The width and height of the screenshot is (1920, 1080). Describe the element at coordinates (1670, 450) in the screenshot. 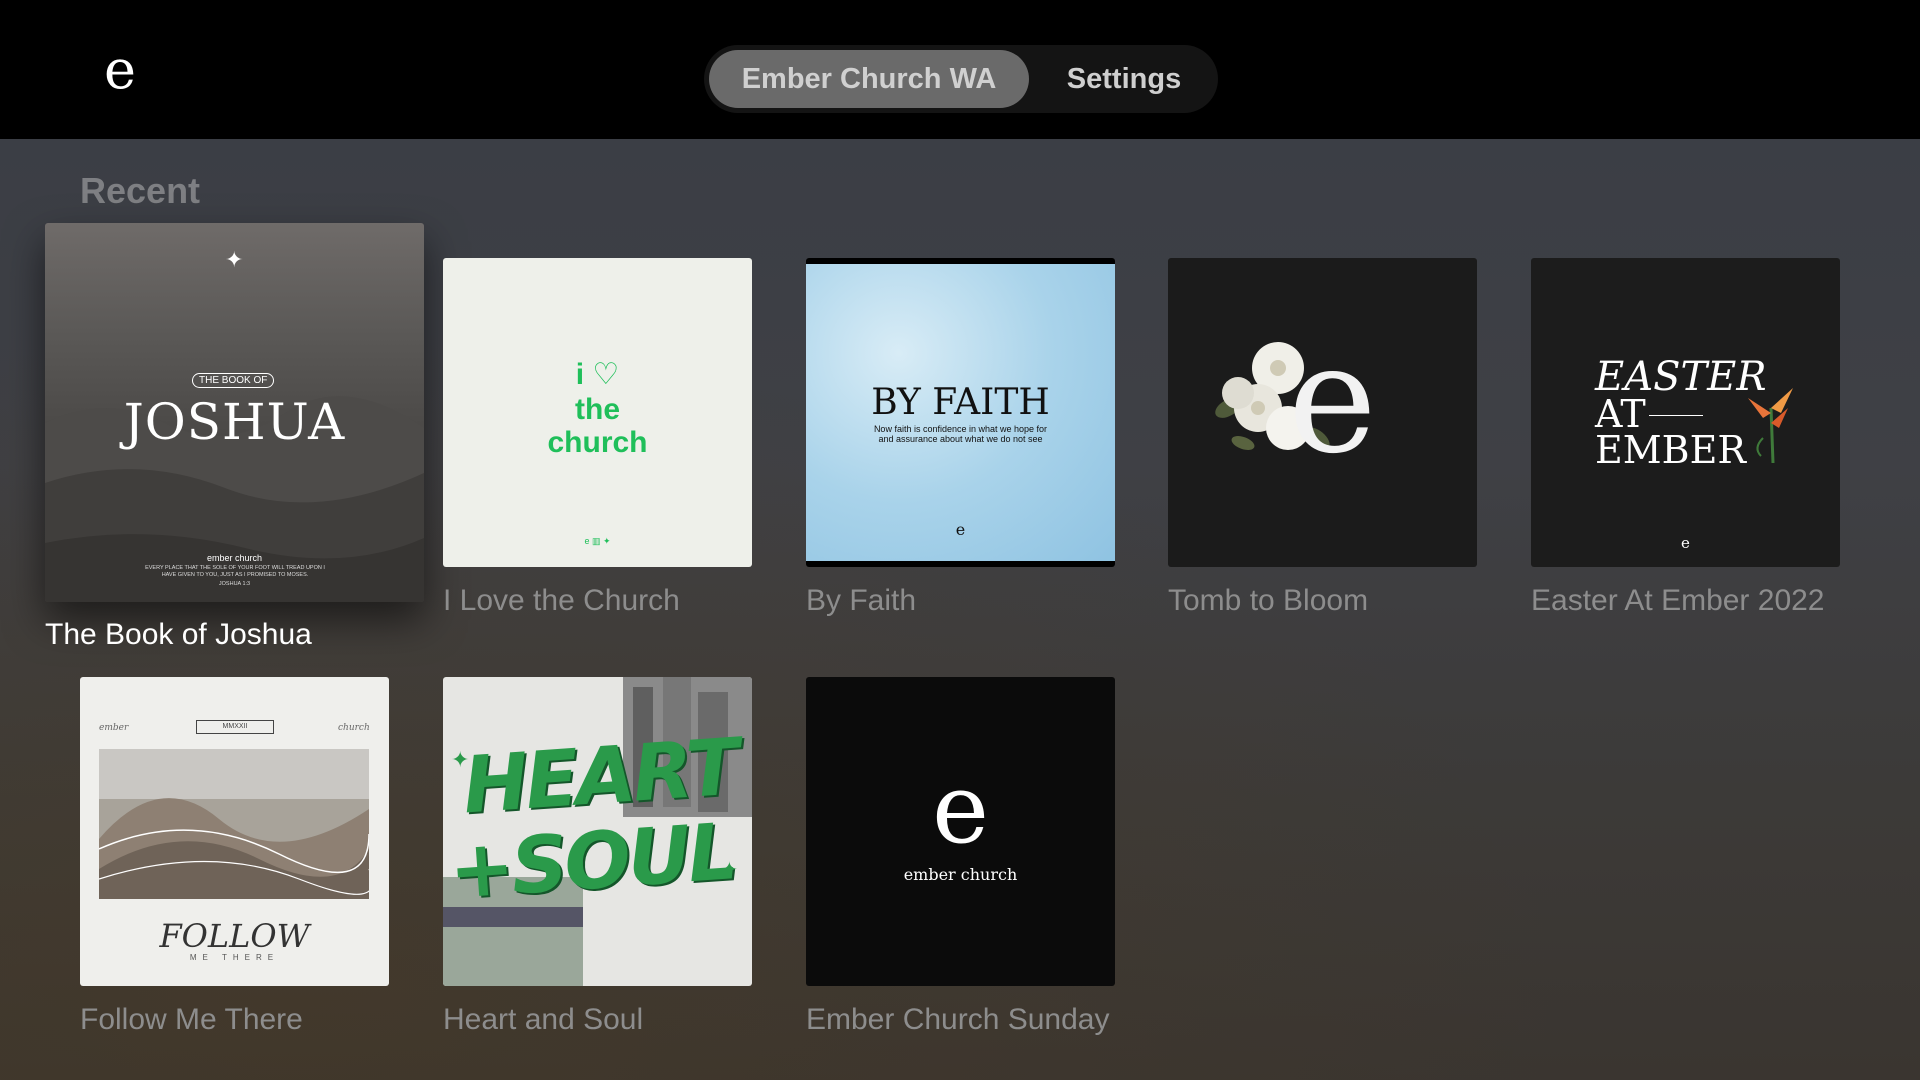

I see `easter-line3: EMBER` at that location.